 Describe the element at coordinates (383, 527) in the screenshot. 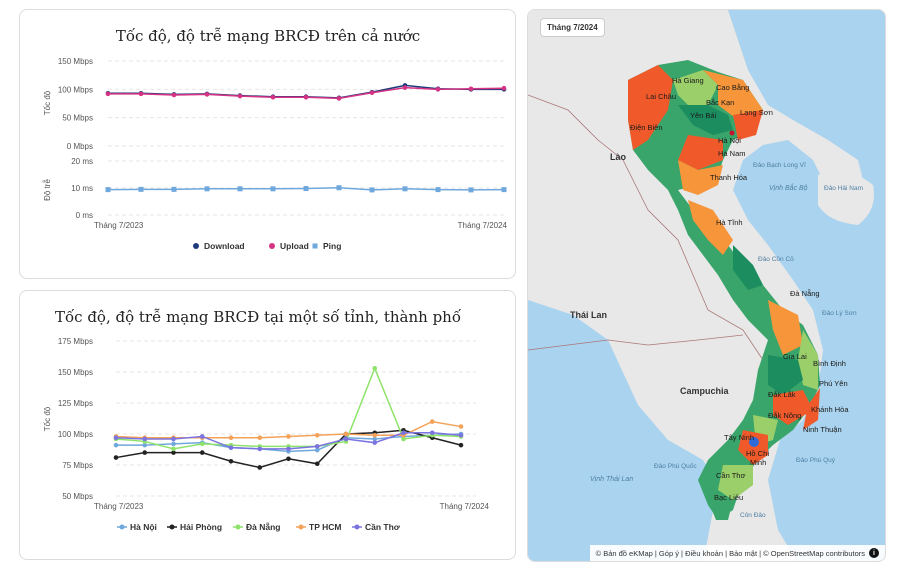

I see `legend-label: Cần Thơ` at that location.